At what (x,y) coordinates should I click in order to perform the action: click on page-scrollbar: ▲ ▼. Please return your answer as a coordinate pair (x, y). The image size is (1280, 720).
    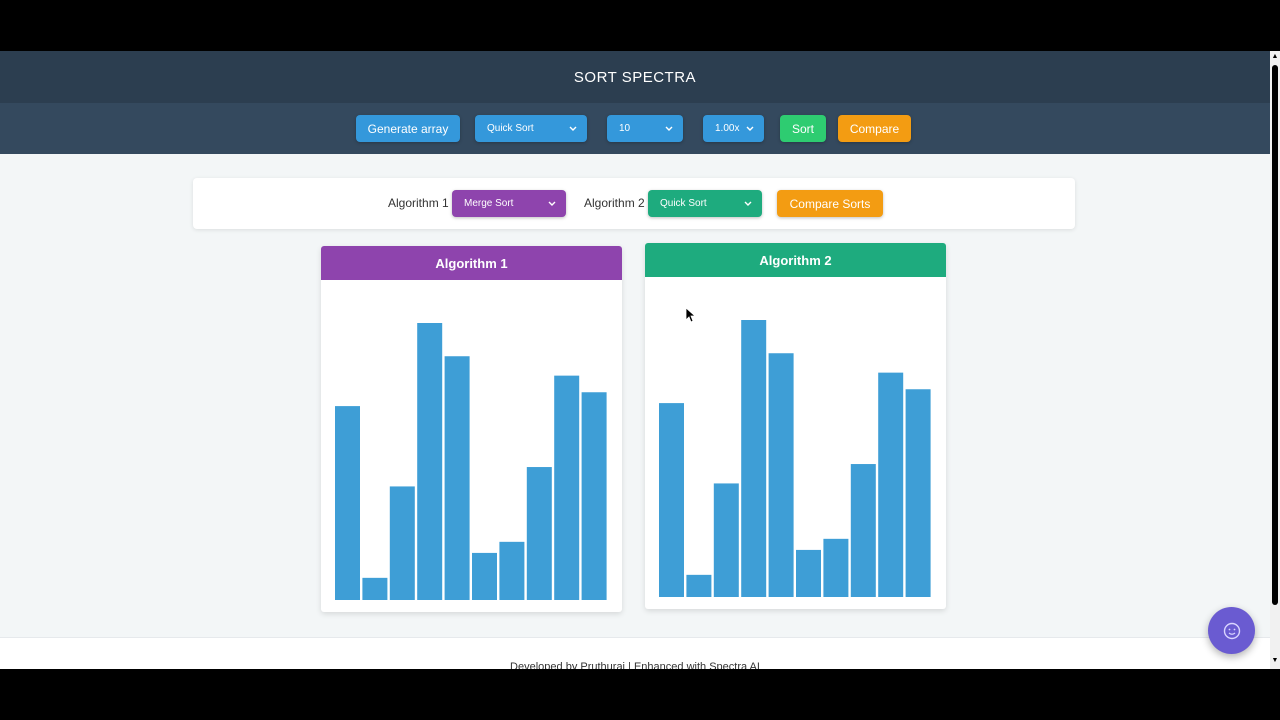
    Looking at the image, I should click on (1275, 360).